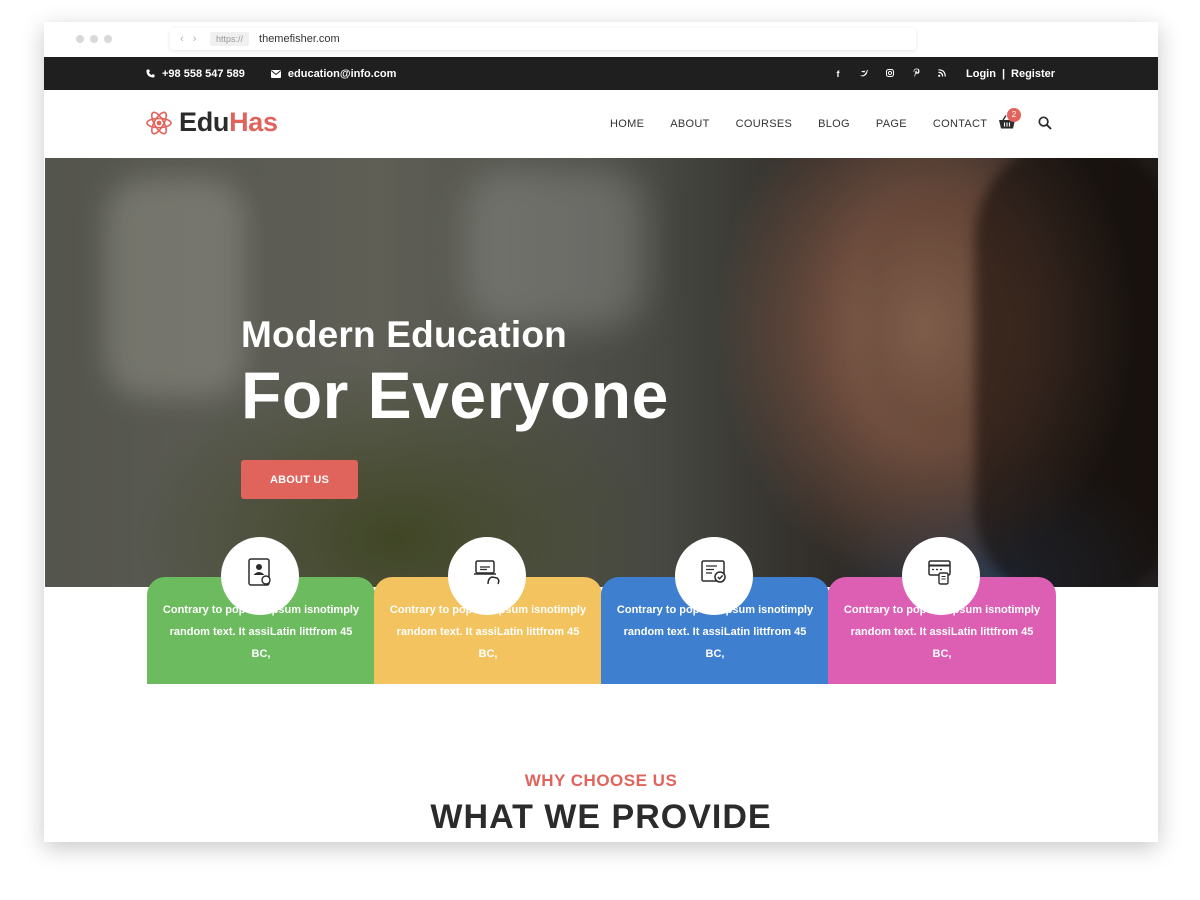 This screenshot has width=1200, height=900. I want to click on cart-count-badge: 2, so click(1014, 115).